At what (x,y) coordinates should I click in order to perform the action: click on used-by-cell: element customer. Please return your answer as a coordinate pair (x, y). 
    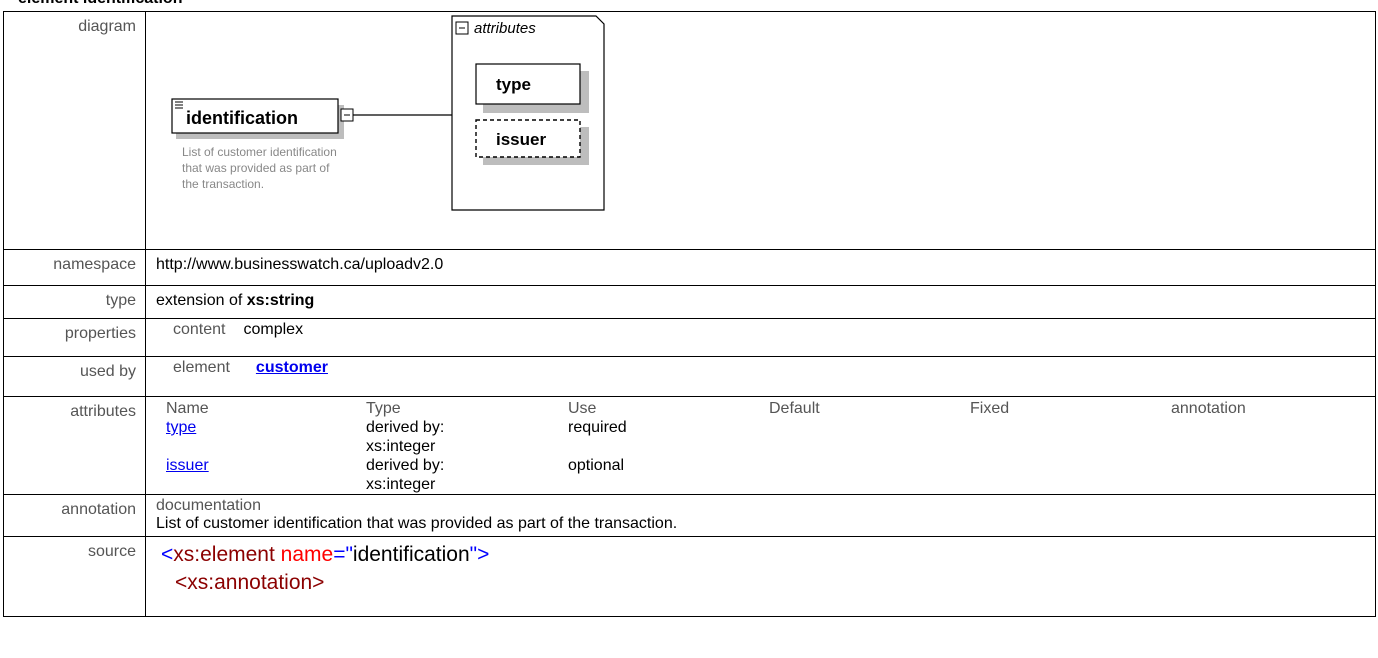
    Looking at the image, I should click on (760, 376).